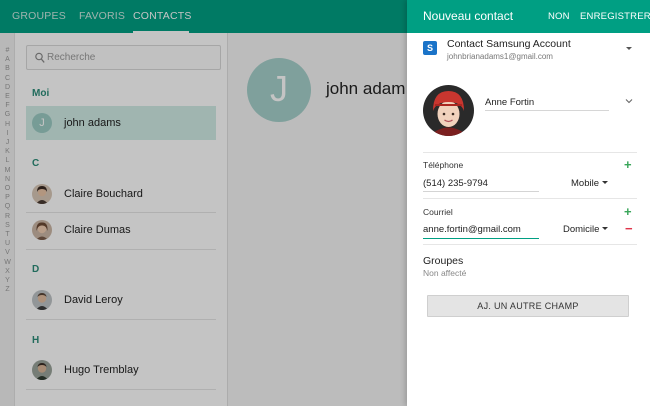 The image size is (650, 406). What do you see at coordinates (509, 44) in the screenshot?
I see `account-title: Contact Samsung Account` at bounding box center [509, 44].